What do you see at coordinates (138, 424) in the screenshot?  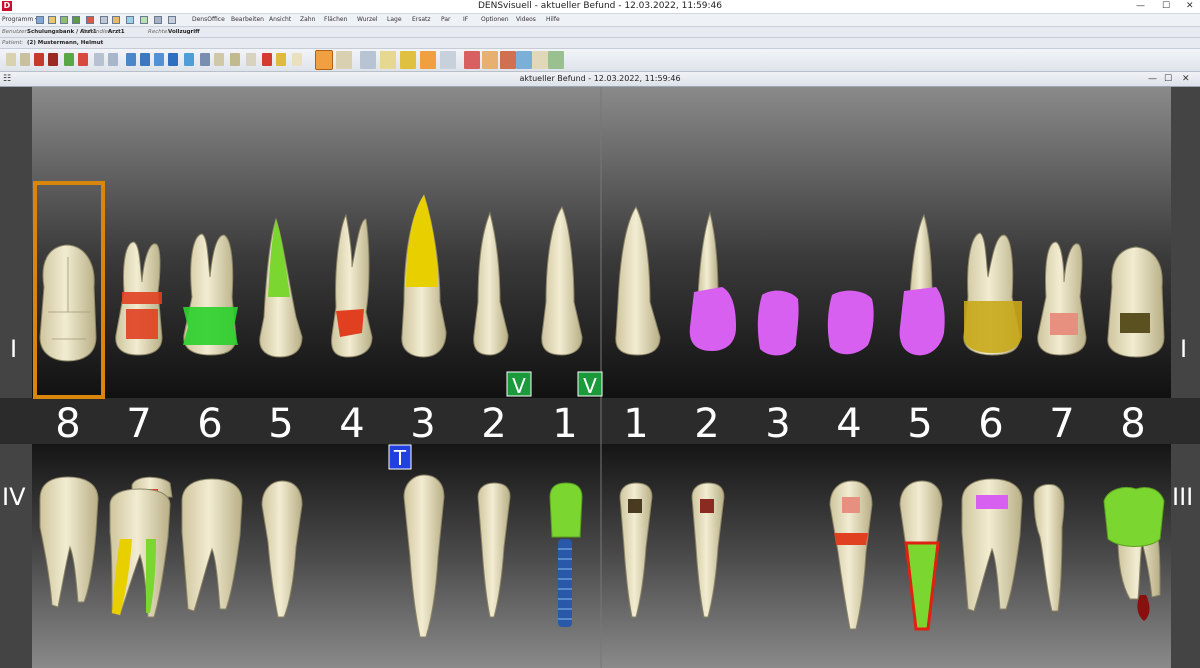 I see `tooth-number-17: 7` at bounding box center [138, 424].